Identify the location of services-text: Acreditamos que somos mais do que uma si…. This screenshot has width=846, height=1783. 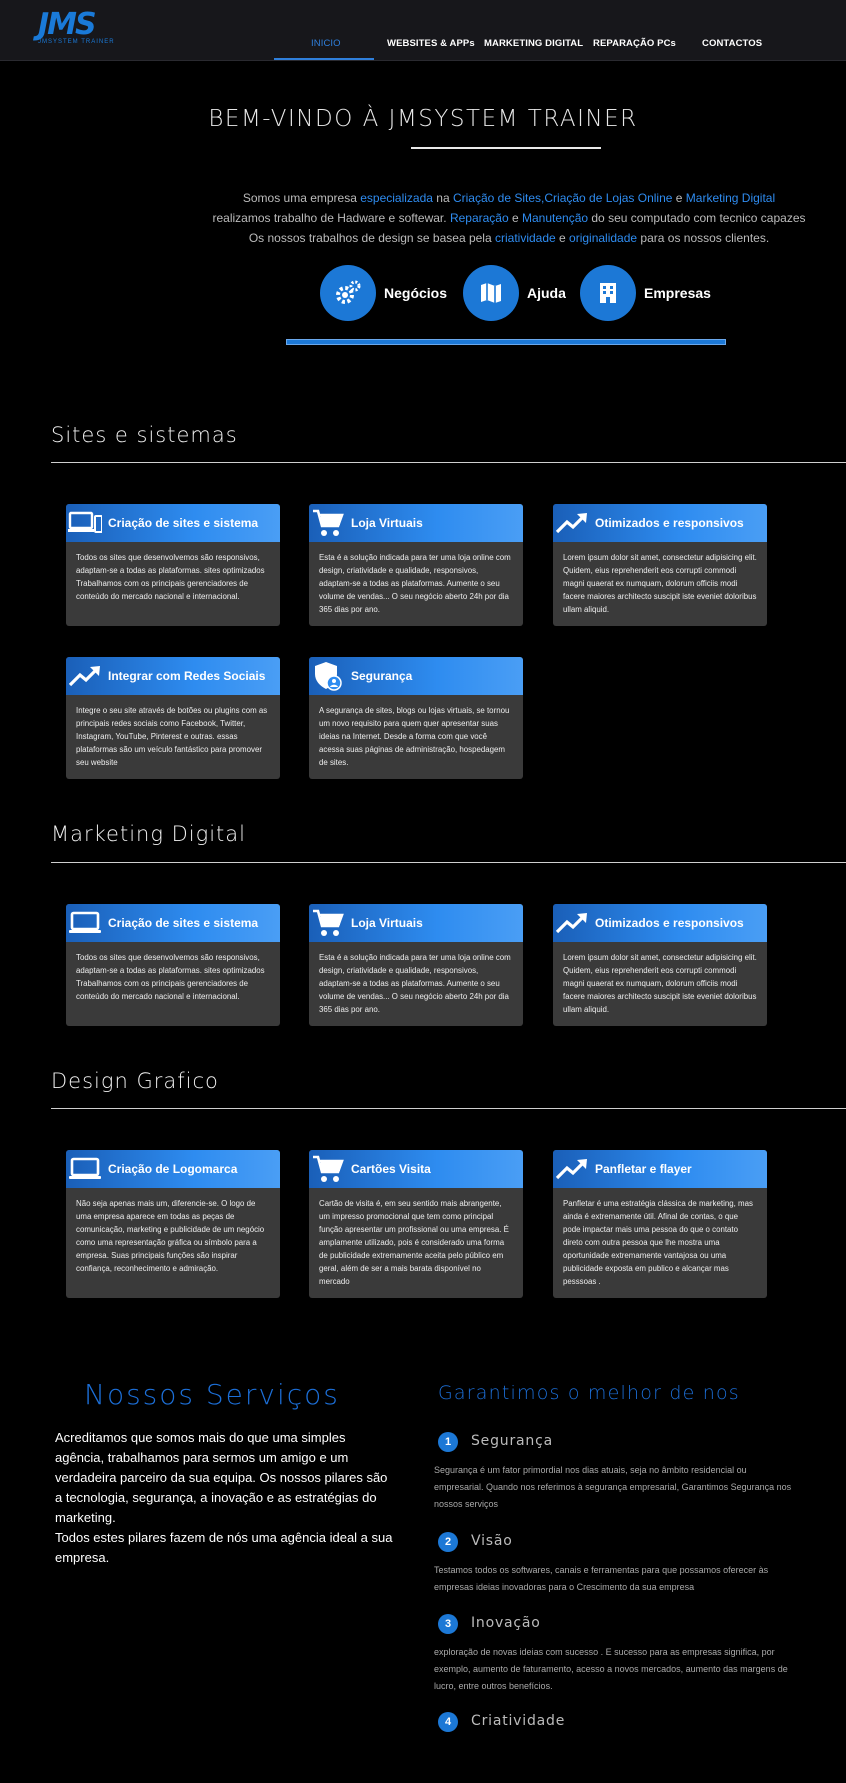
(225, 1498).